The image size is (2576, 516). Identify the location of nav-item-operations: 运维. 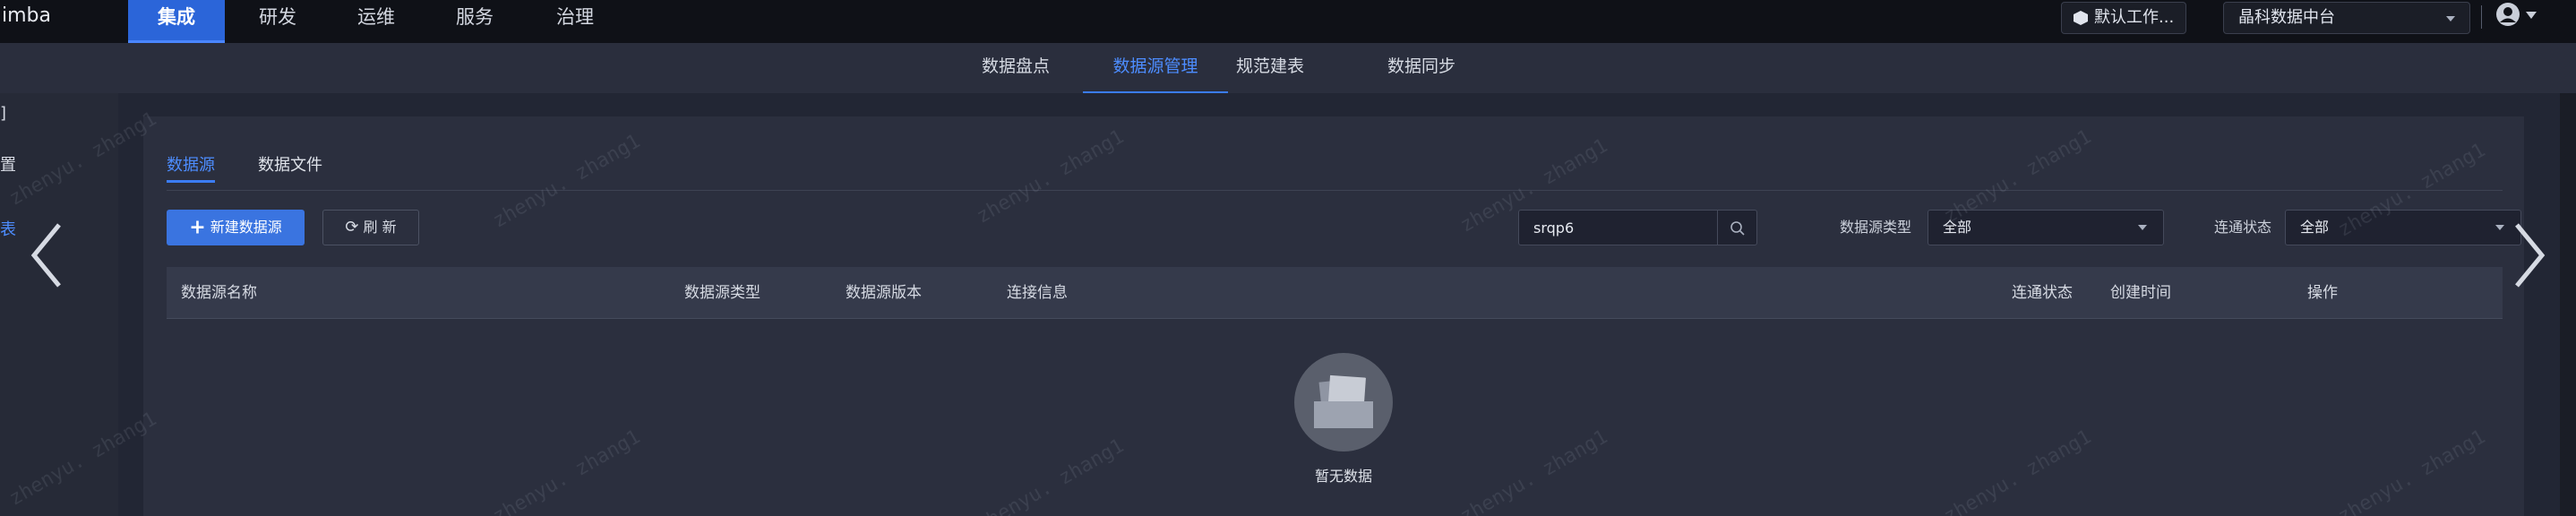
(376, 21).